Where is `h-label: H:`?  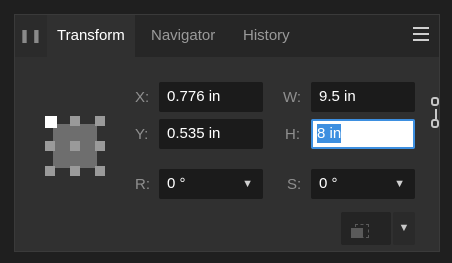 h-label: H: is located at coordinates (292, 134).